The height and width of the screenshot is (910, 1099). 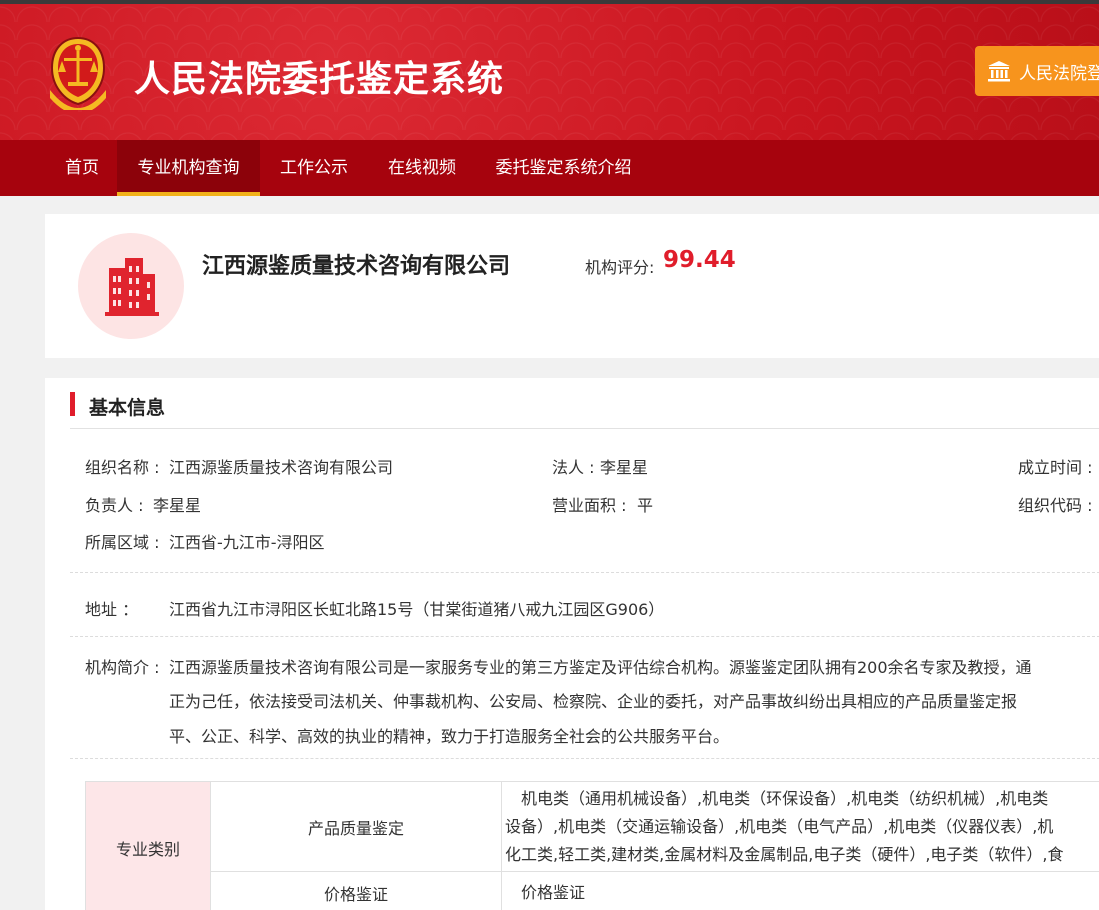 What do you see at coordinates (72, 404) in the screenshot?
I see `section-marker` at bounding box center [72, 404].